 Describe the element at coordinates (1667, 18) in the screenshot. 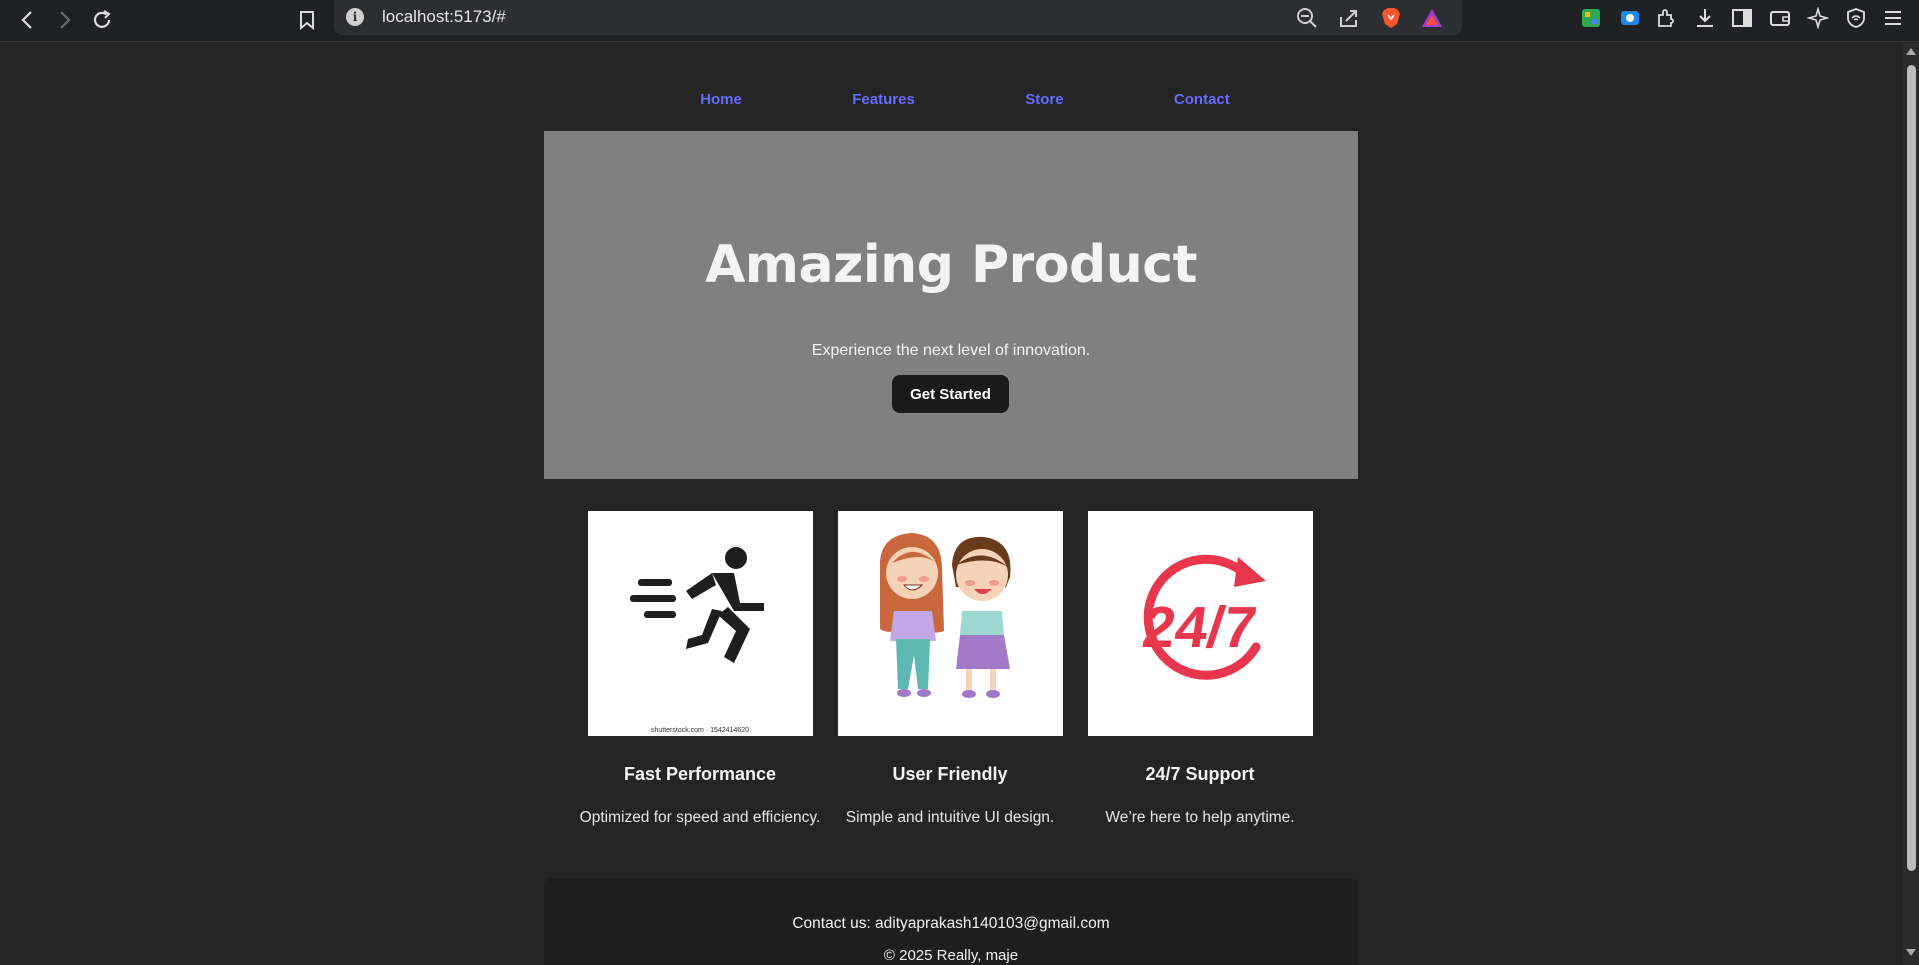

I see `extensions-puzzle-icon` at that location.